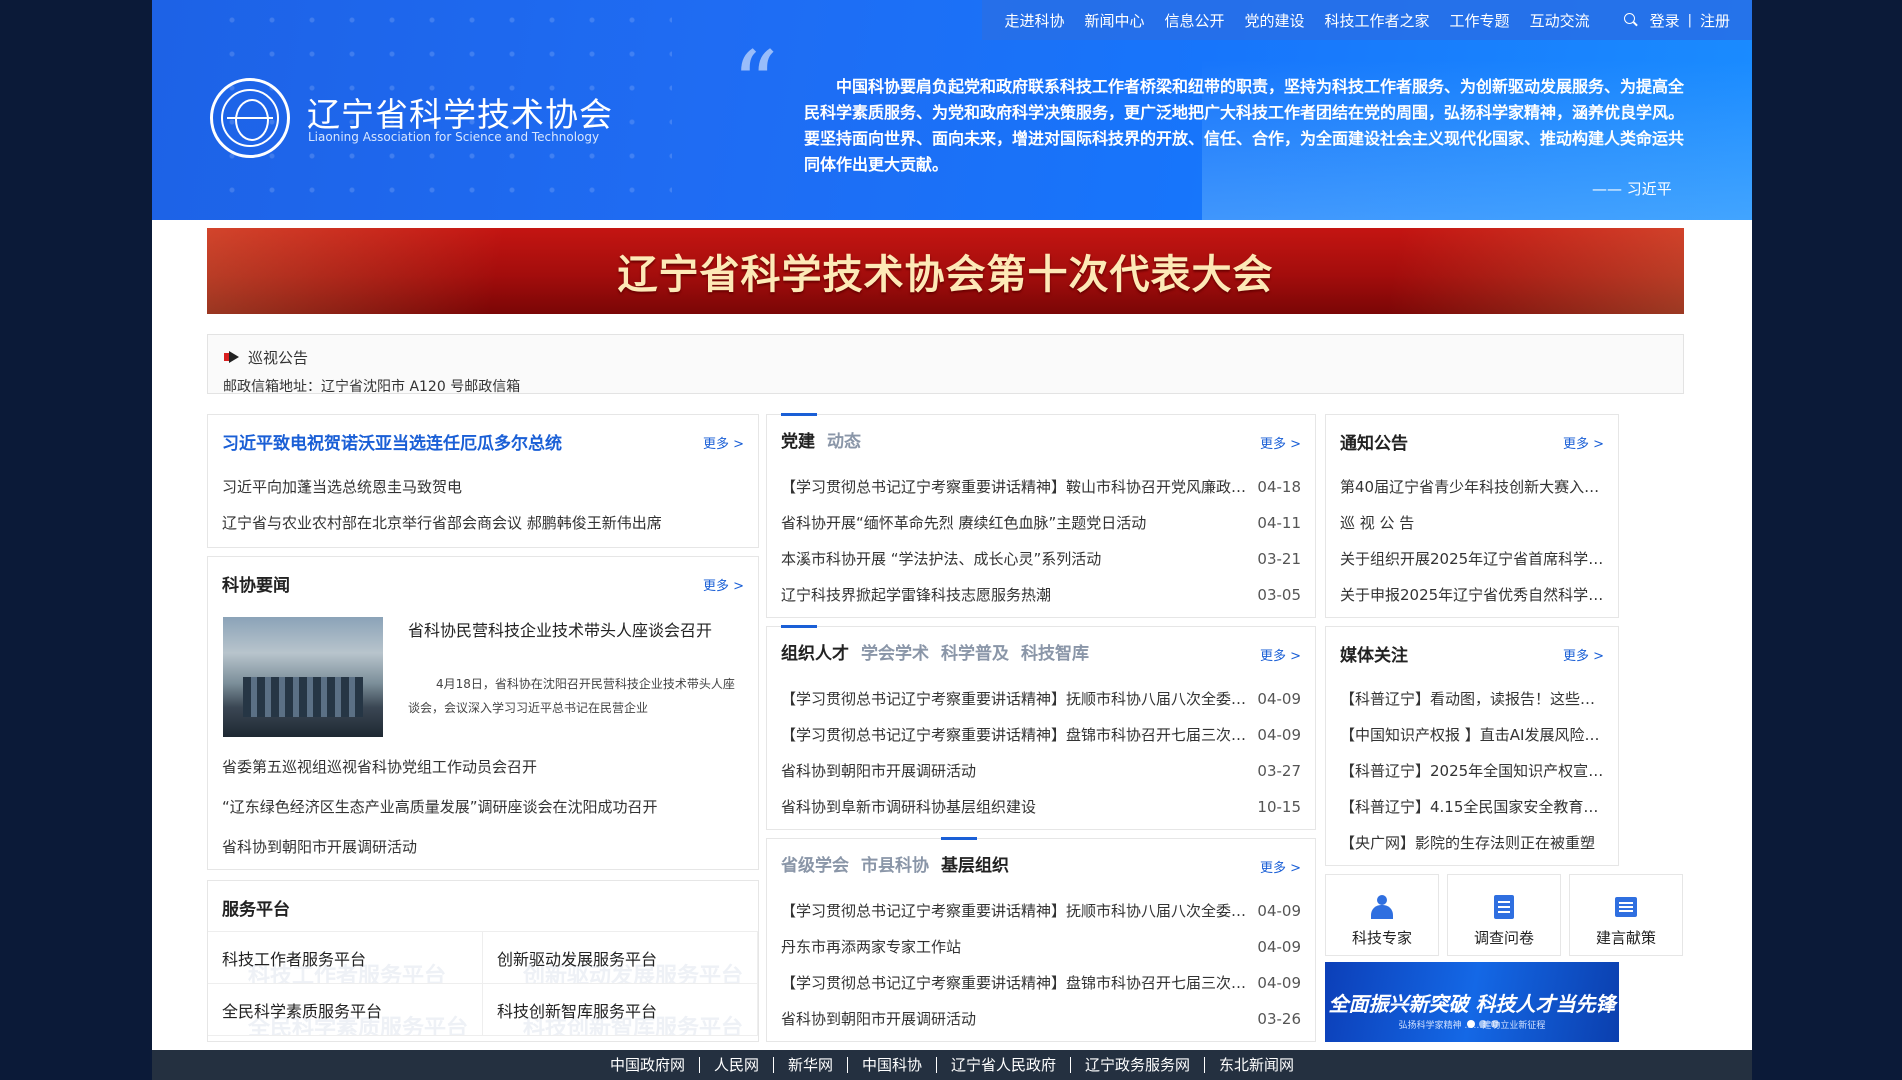  I want to click on tab-science-popularization: 科学普及, so click(975, 656).